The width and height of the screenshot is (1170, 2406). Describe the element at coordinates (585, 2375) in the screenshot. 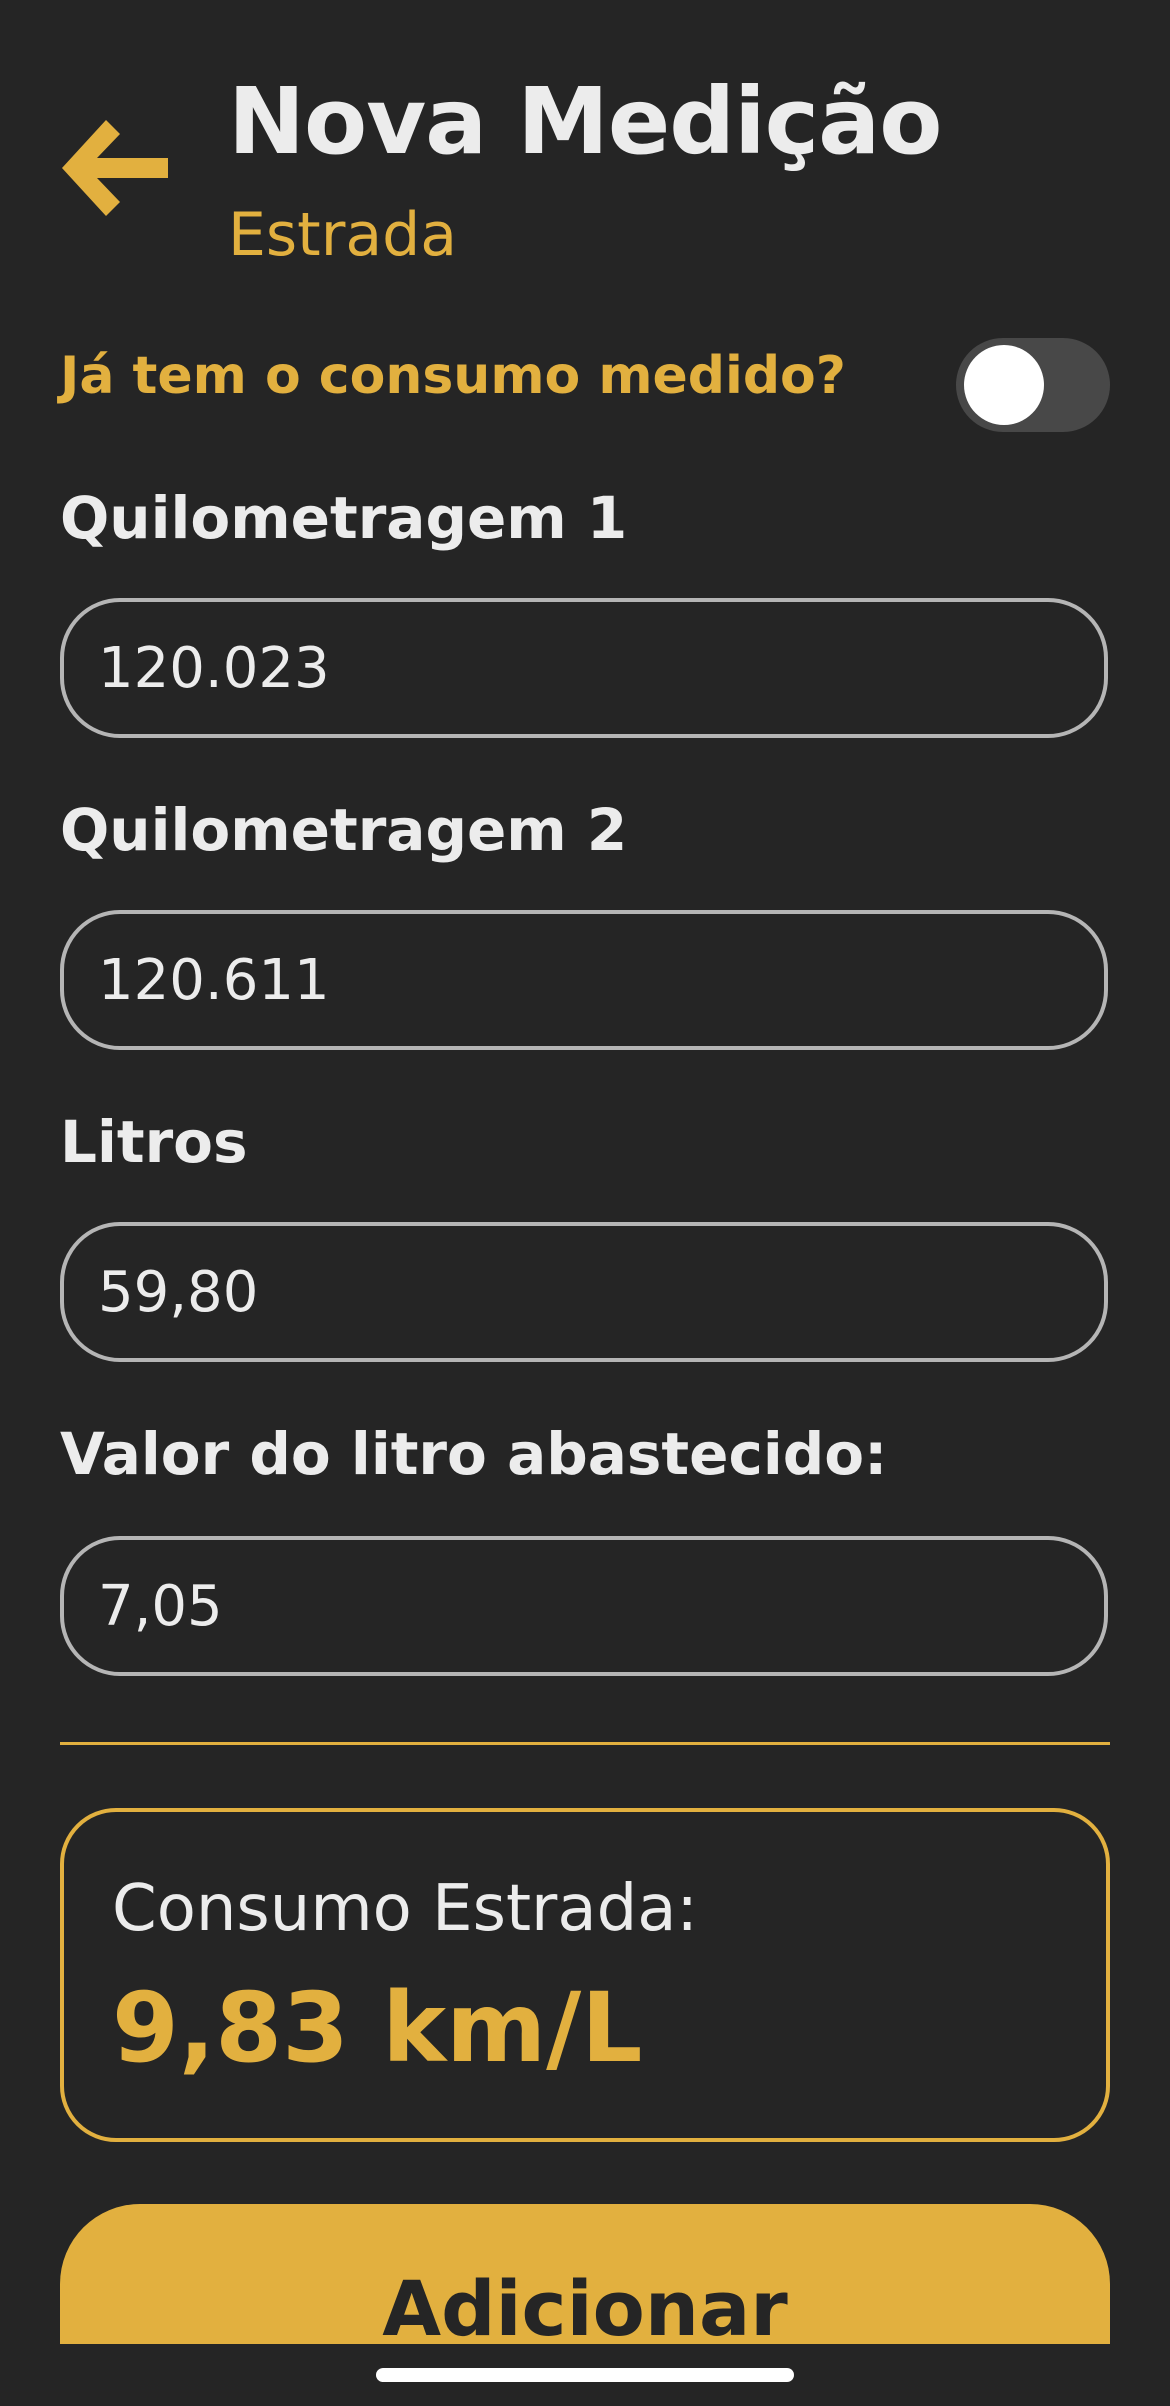

I see `home-indicator` at that location.